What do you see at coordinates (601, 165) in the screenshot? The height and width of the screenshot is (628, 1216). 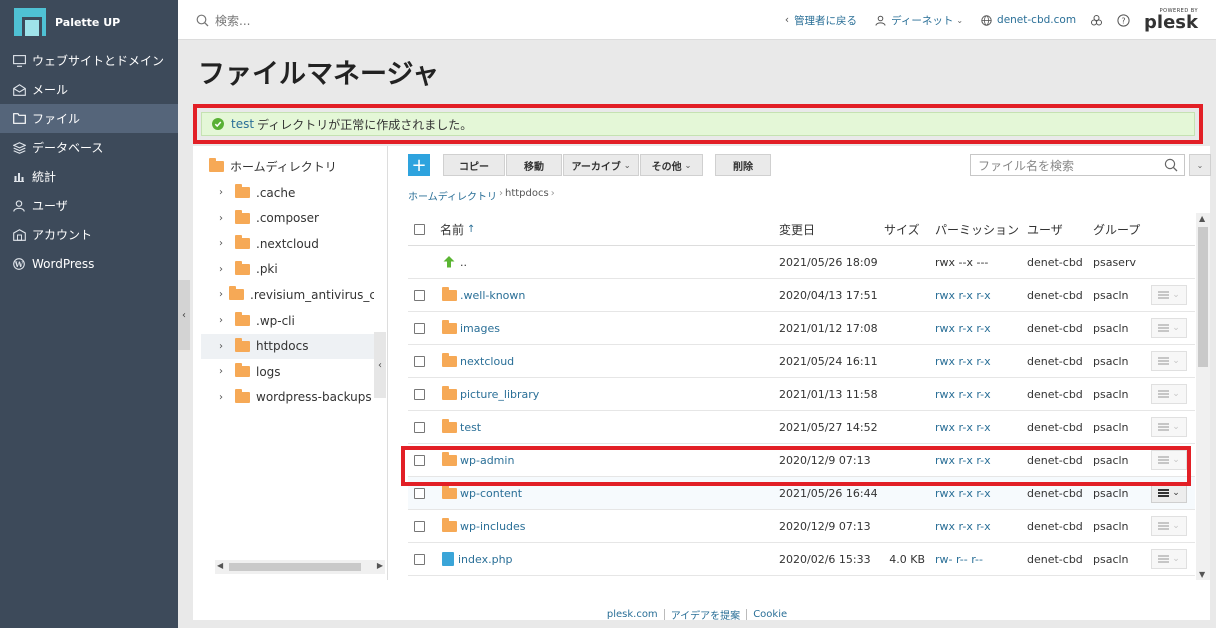 I see `archive-button: アーカイブ ⌄` at bounding box center [601, 165].